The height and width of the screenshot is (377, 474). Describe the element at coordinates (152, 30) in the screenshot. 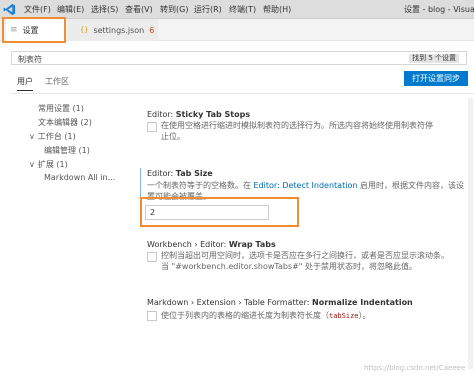

I see `problems-count-badge: 6` at that location.